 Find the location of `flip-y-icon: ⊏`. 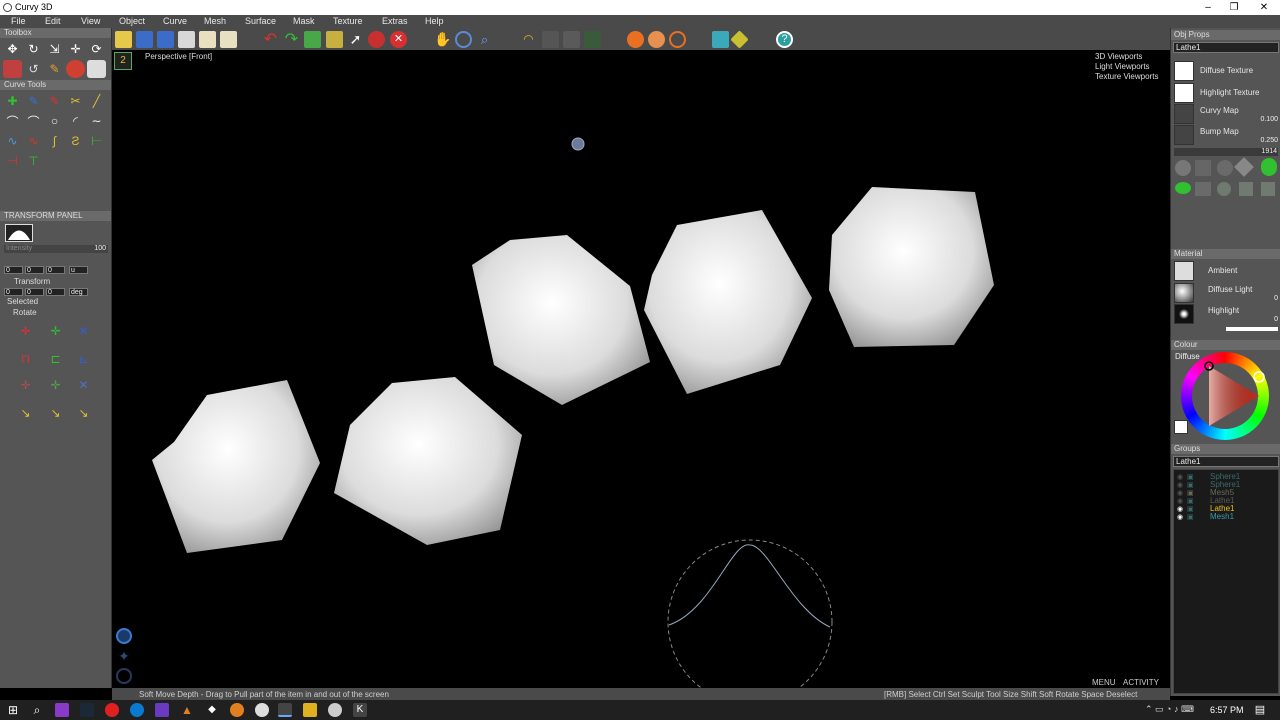

flip-y-icon: ⊏ is located at coordinates (55, 359).